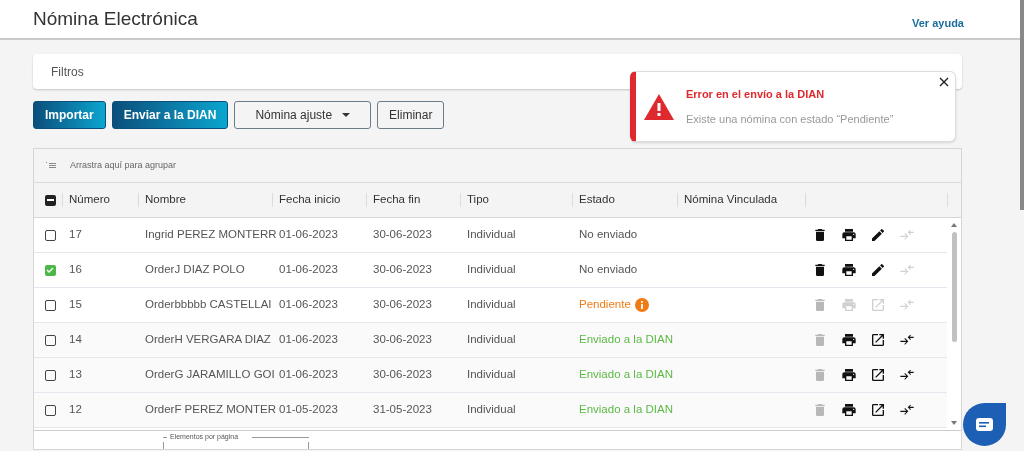  Describe the element at coordinates (597, 200) in the screenshot. I see `column-header: Estado` at that location.